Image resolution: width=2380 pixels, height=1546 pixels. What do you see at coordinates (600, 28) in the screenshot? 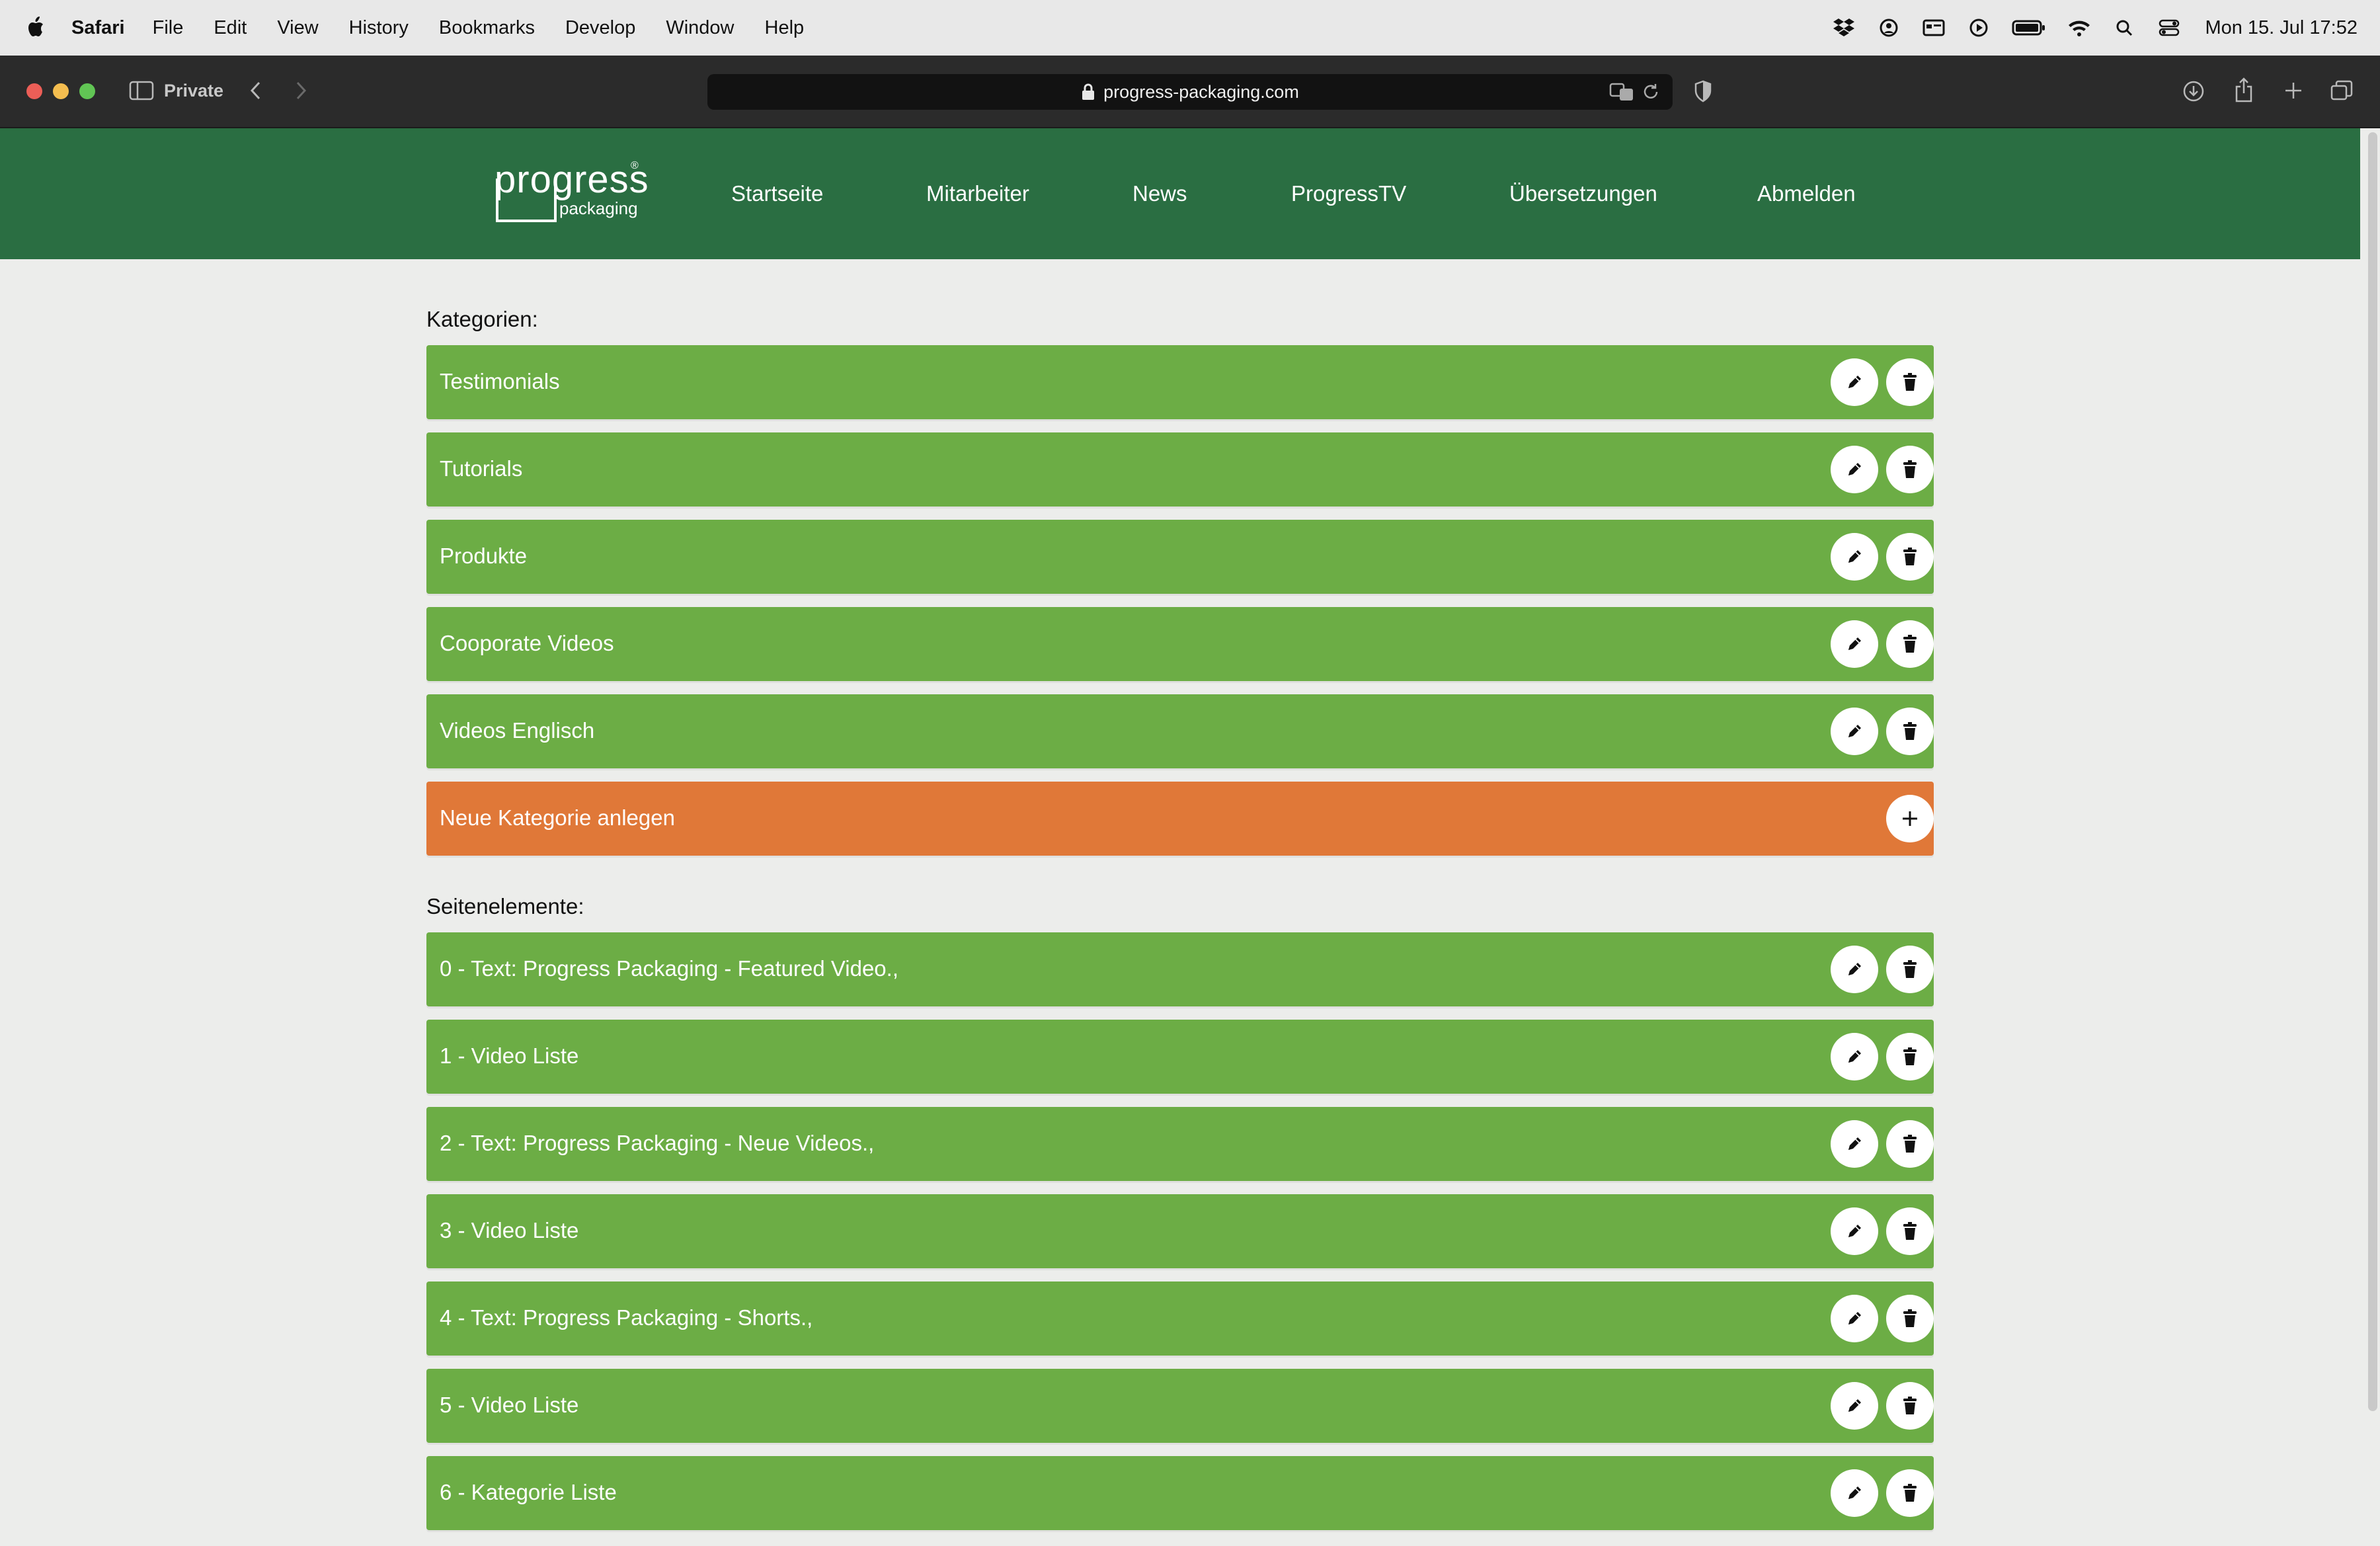
I see `menu-develop: Develop` at bounding box center [600, 28].